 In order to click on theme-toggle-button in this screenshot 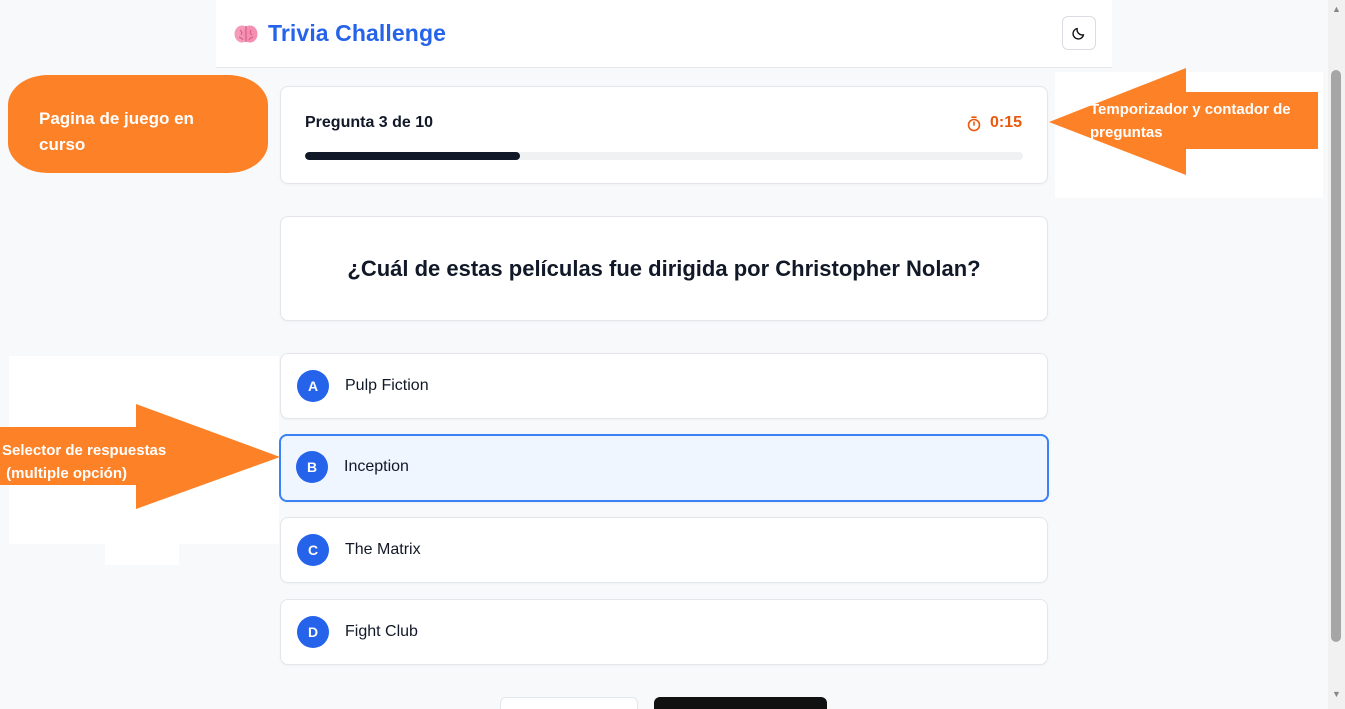, I will do `click(1079, 33)`.